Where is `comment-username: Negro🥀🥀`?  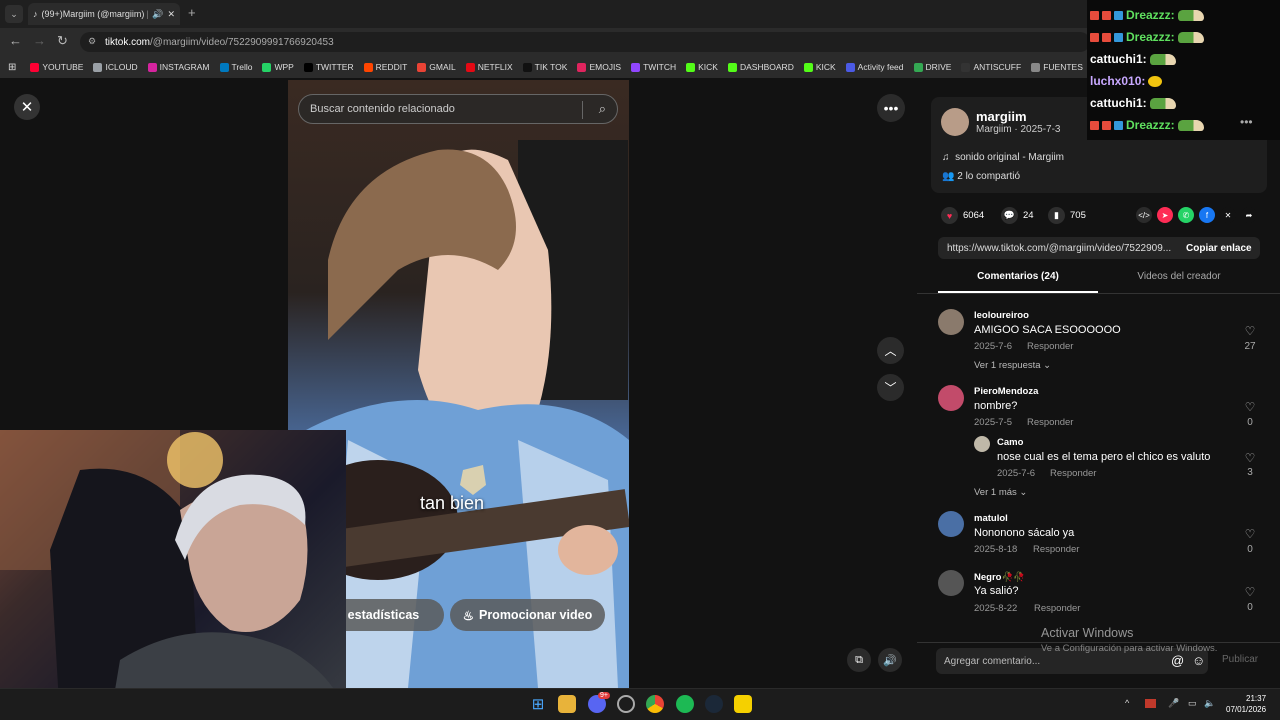 comment-username: Negro🥀🥀 is located at coordinates (999, 577).